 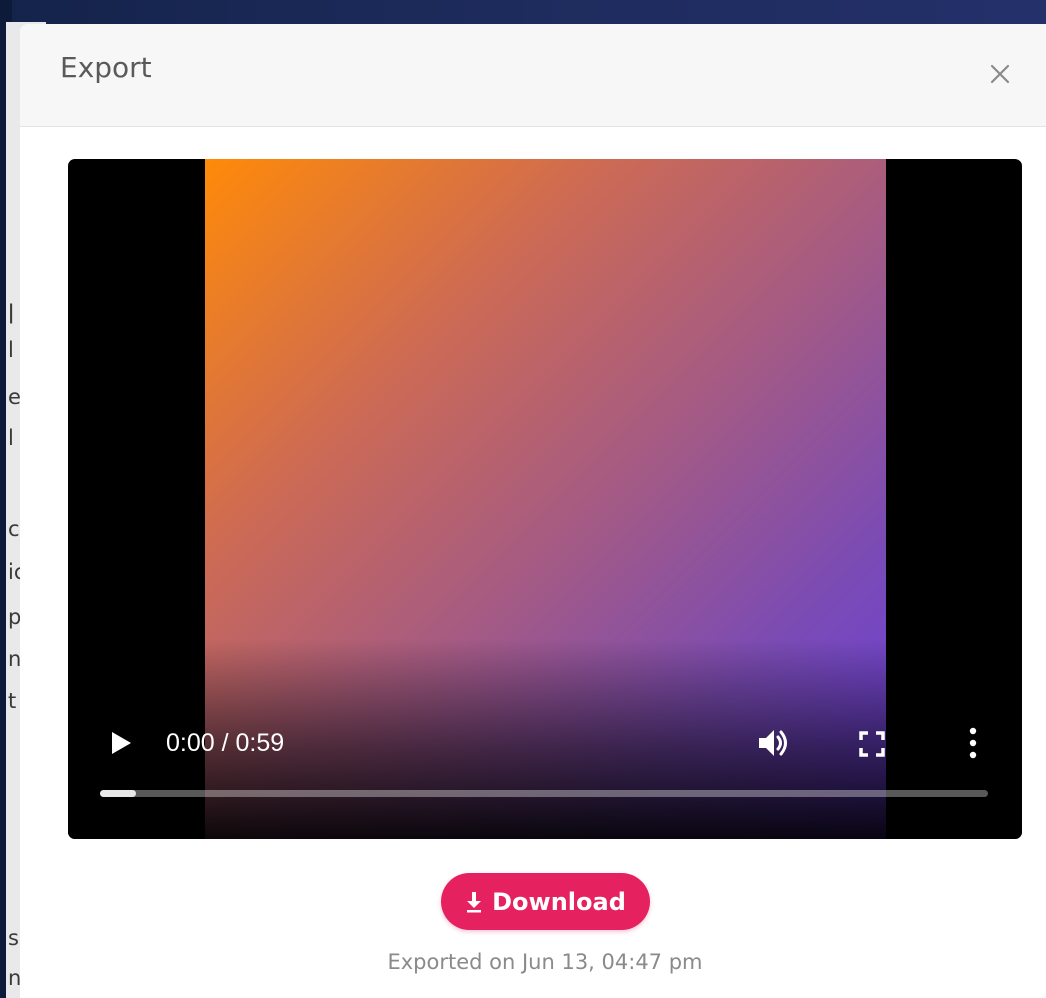 What do you see at coordinates (118, 793) in the screenshot?
I see `progress-fill` at bounding box center [118, 793].